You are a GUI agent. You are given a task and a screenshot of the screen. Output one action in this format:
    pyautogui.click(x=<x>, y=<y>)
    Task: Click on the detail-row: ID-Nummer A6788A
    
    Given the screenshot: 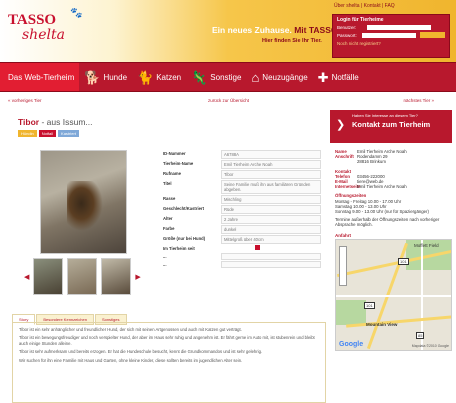 What is the action you would take?
    pyautogui.click(x=242, y=154)
    